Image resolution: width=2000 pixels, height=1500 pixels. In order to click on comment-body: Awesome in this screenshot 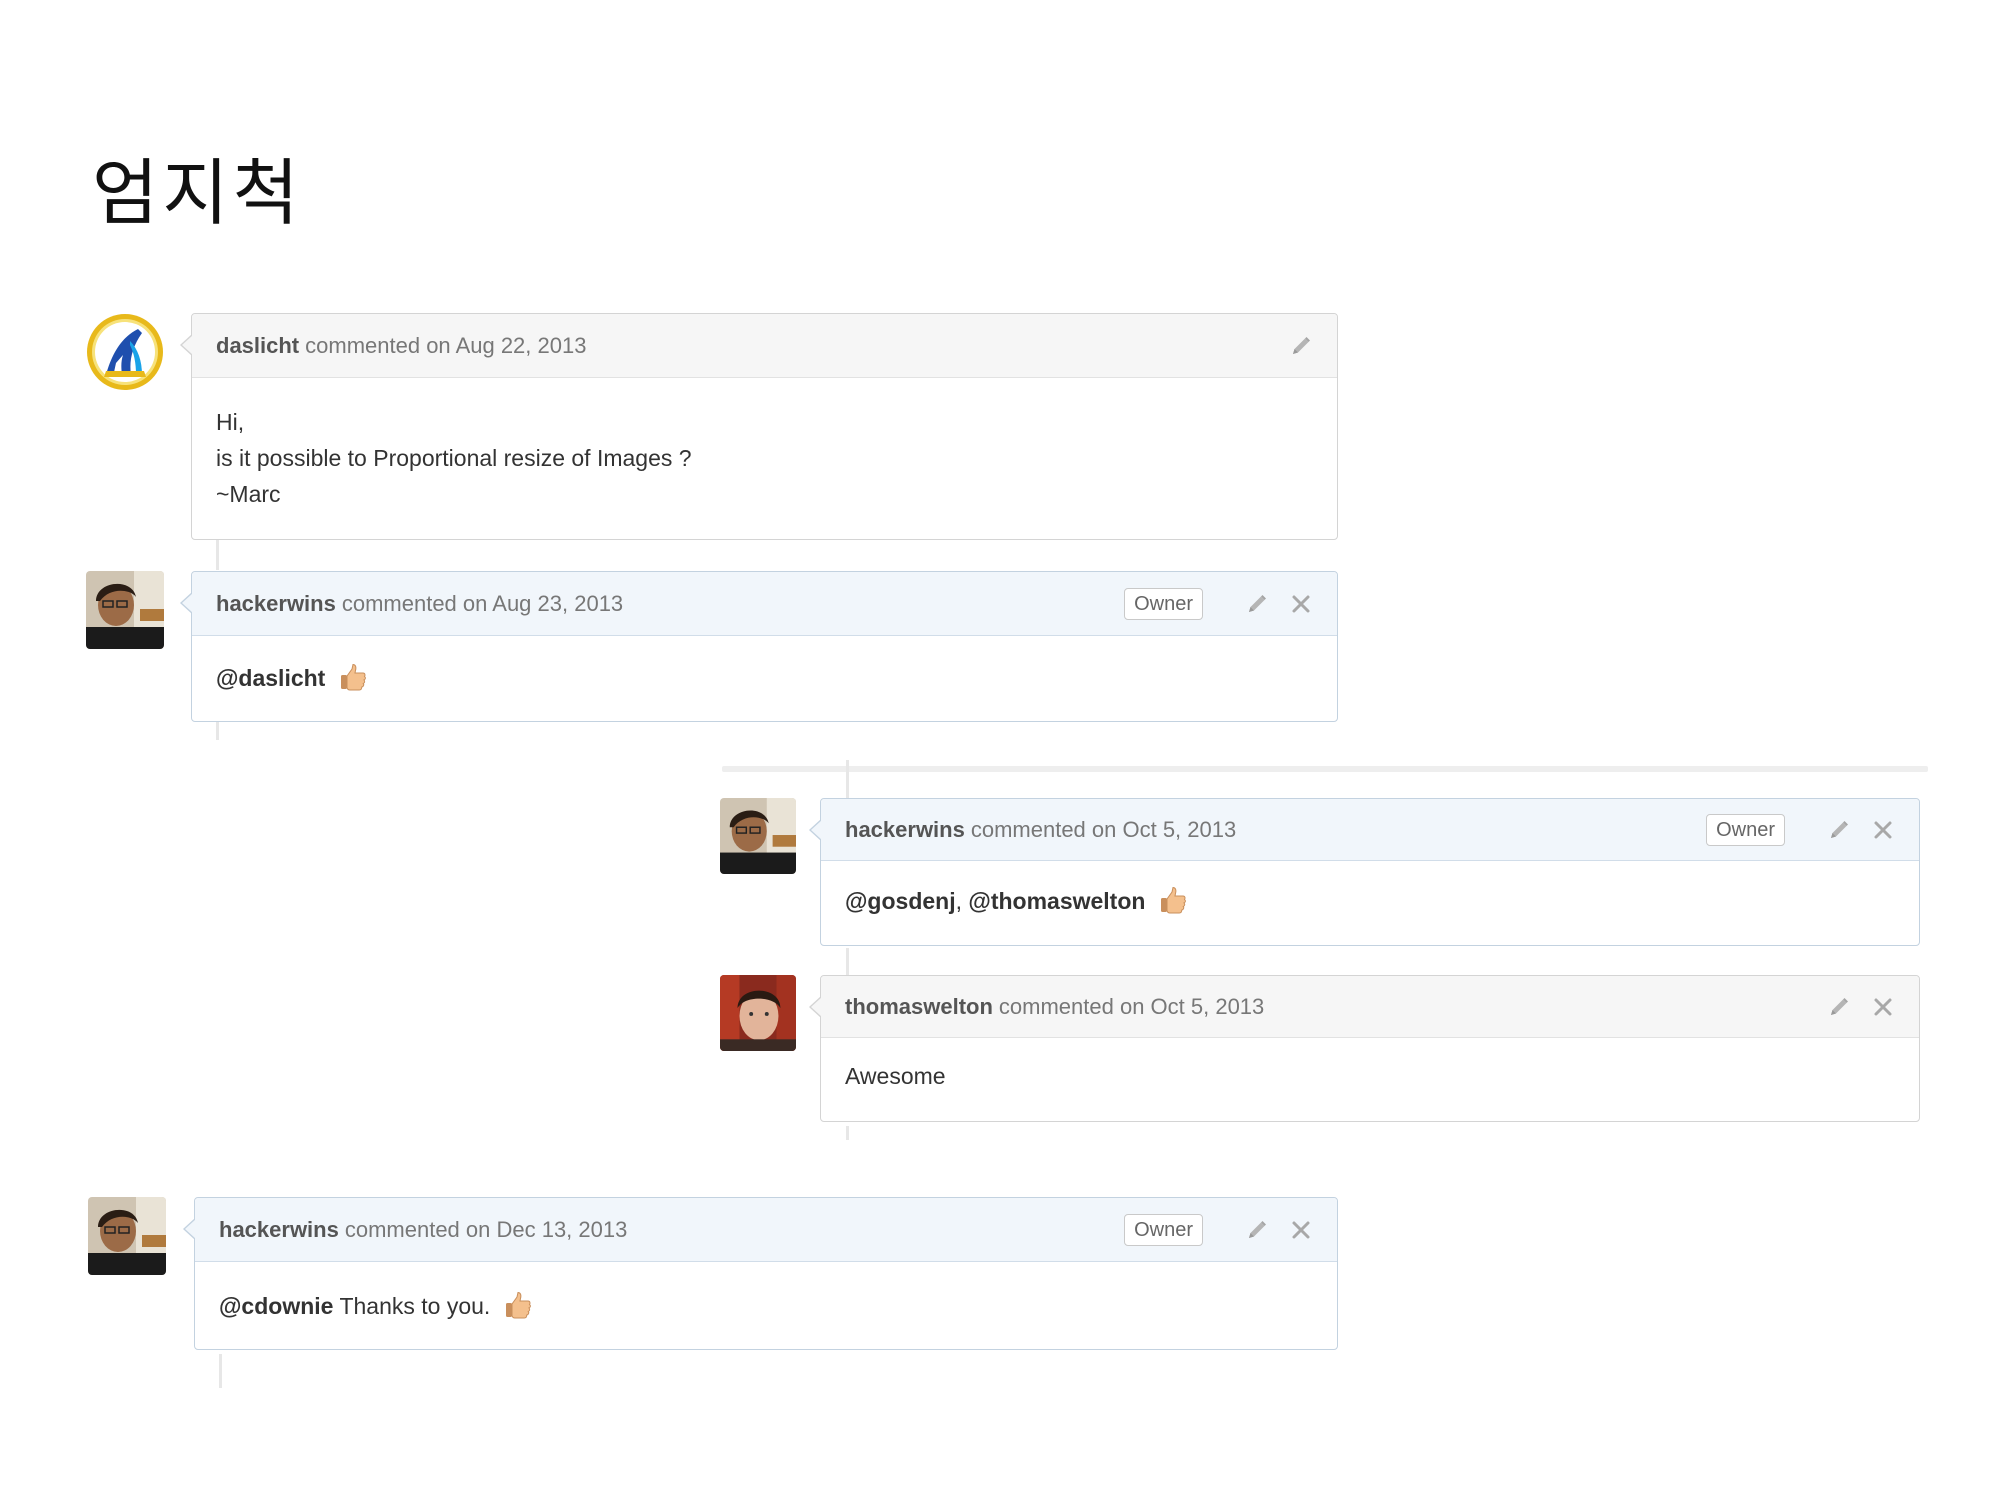, I will do `click(1370, 1076)`.